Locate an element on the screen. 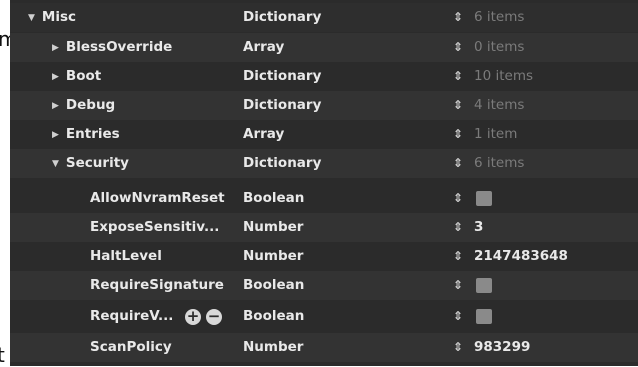  plist-row-debug: ▶ Debug Dictionary ⇕ 4 items is located at coordinates (324, 105).